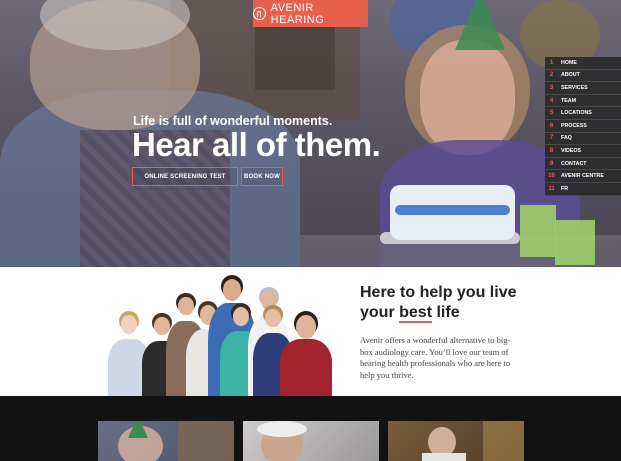  Describe the element at coordinates (571, 150) in the screenshot. I see `nav-item-label: VIDEOS` at that location.